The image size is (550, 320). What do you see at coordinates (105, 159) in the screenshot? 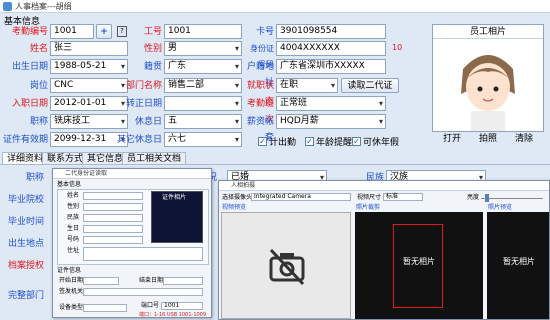
I see `tab-label: 其它信息` at bounding box center [105, 159].